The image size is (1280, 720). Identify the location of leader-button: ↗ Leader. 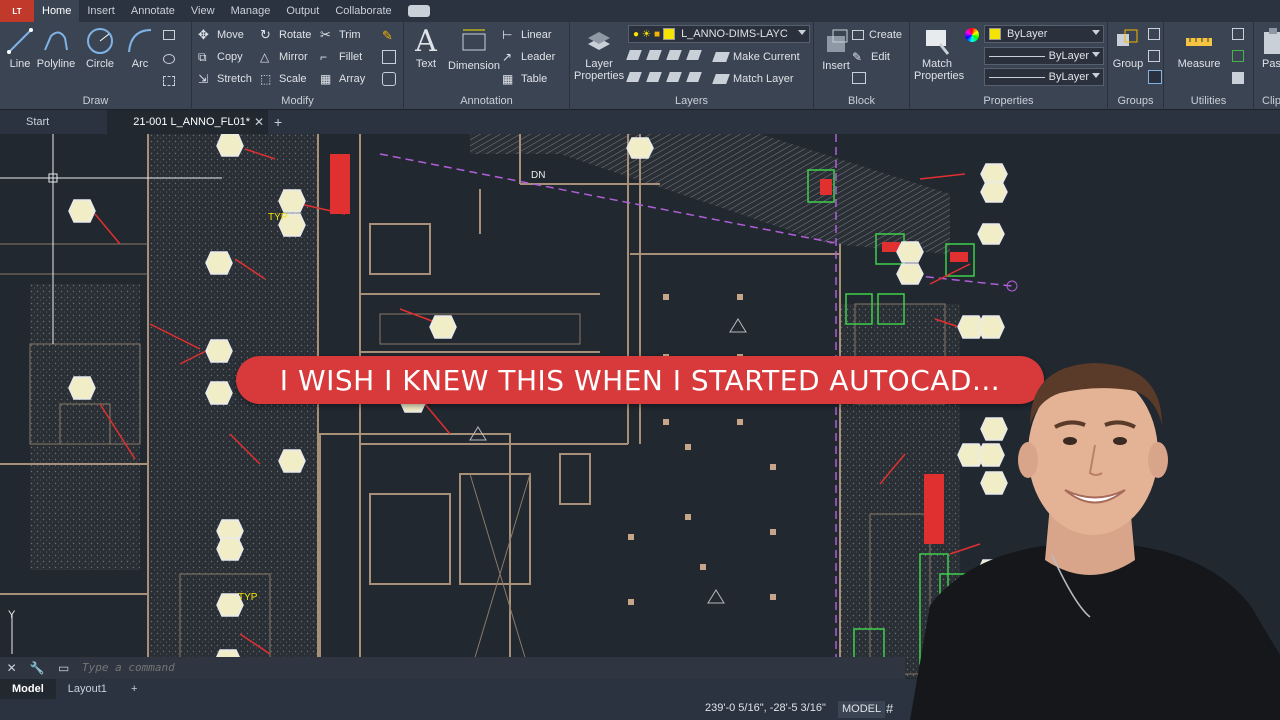
(528, 57).